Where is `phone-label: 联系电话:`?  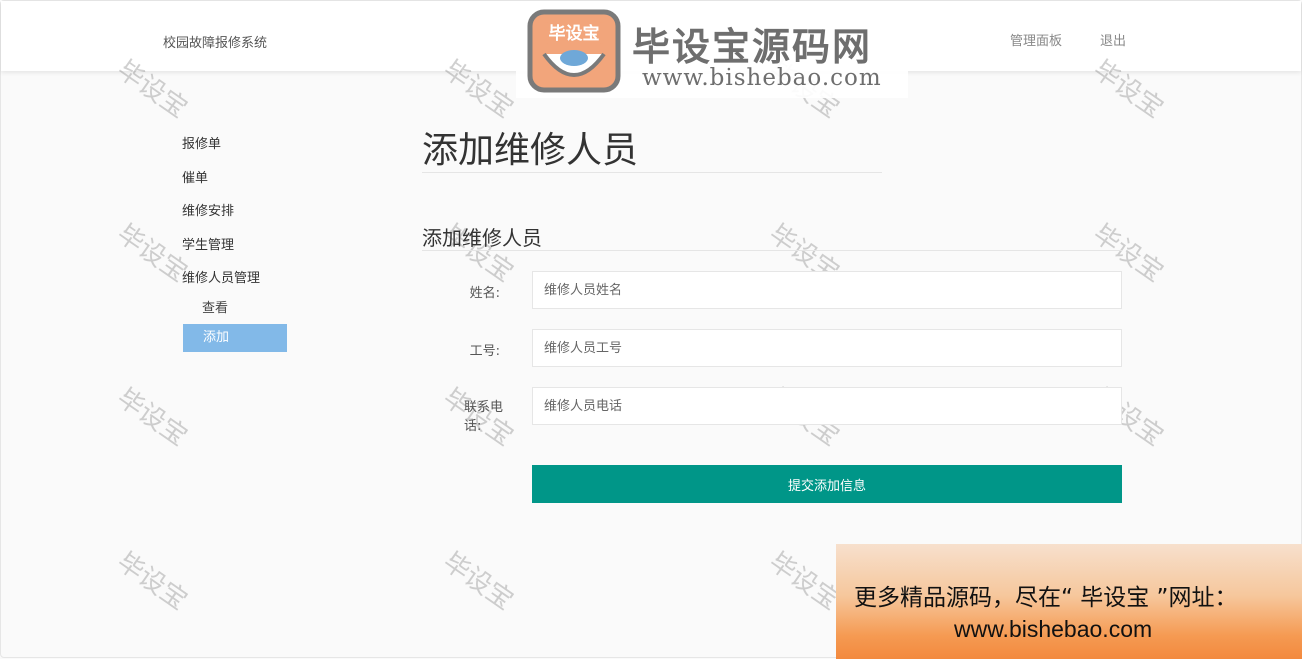 phone-label: 联系电话: is located at coordinates (484, 417).